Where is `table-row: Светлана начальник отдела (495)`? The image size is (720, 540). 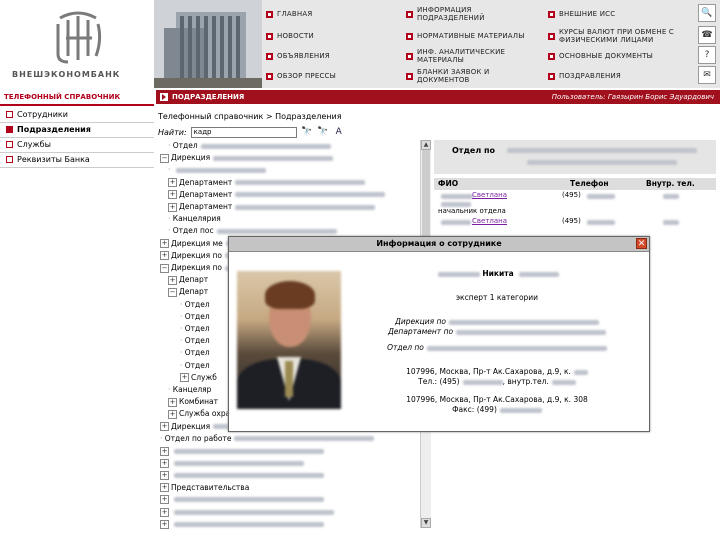
table-row: Светлана начальник отдела (495) is located at coordinates (575, 202).